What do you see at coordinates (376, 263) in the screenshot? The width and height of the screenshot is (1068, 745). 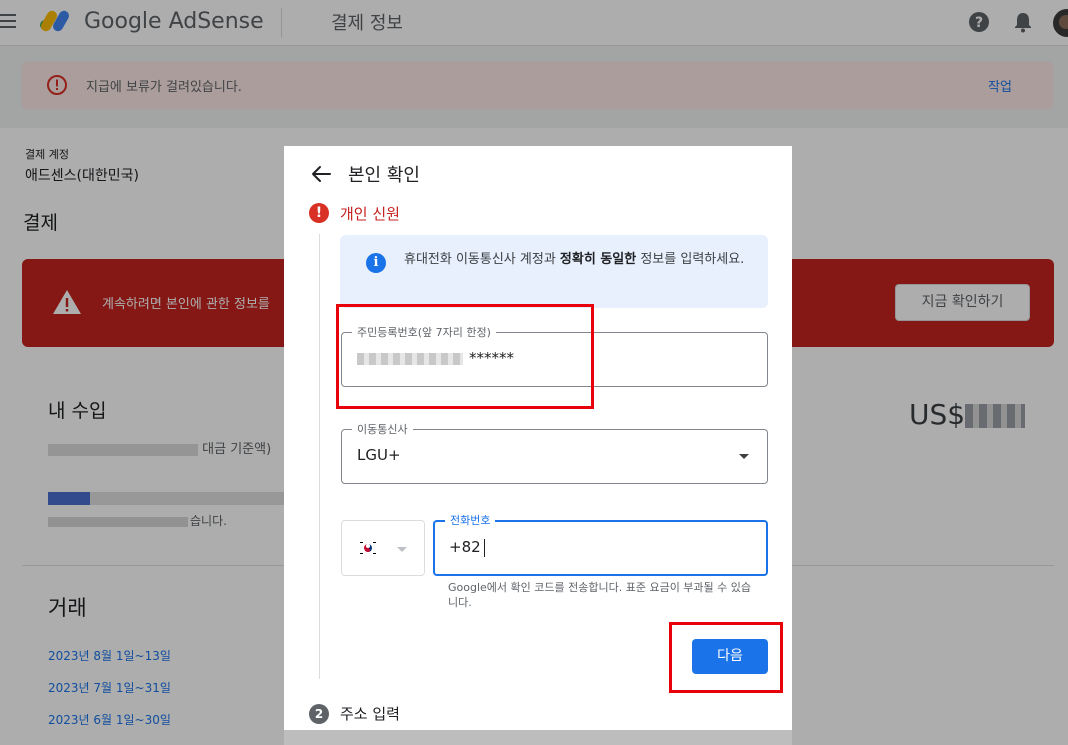 I see `info-icon: i` at bounding box center [376, 263].